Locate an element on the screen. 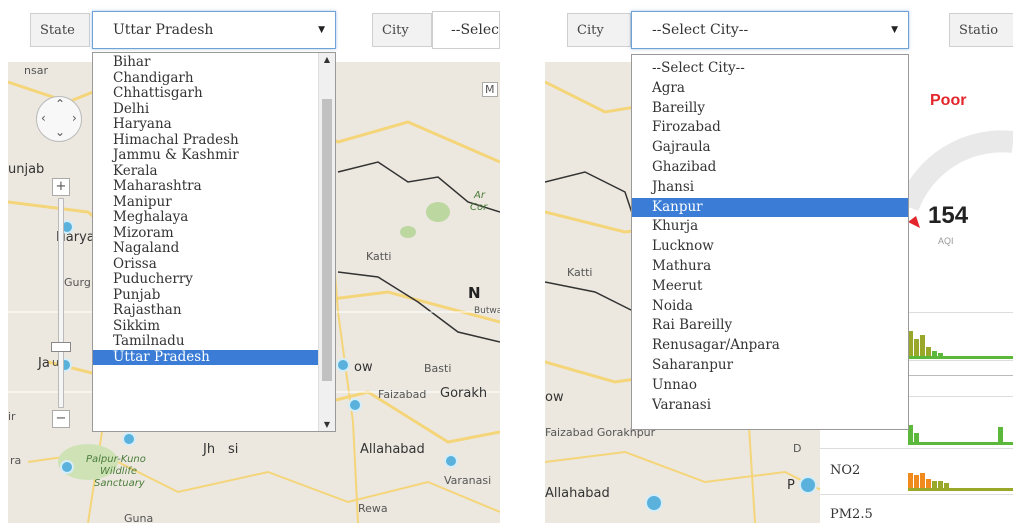 The height and width of the screenshot is (523, 1013). city-option: Unnao is located at coordinates (770, 386).